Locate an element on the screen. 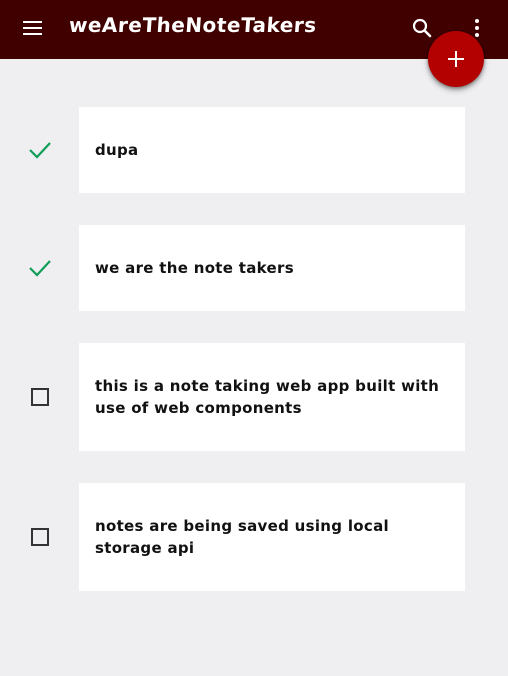 Image resolution: width=508 pixels, height=676 pixels. note-item: we are the note takers is located at coordinates (254, 268).